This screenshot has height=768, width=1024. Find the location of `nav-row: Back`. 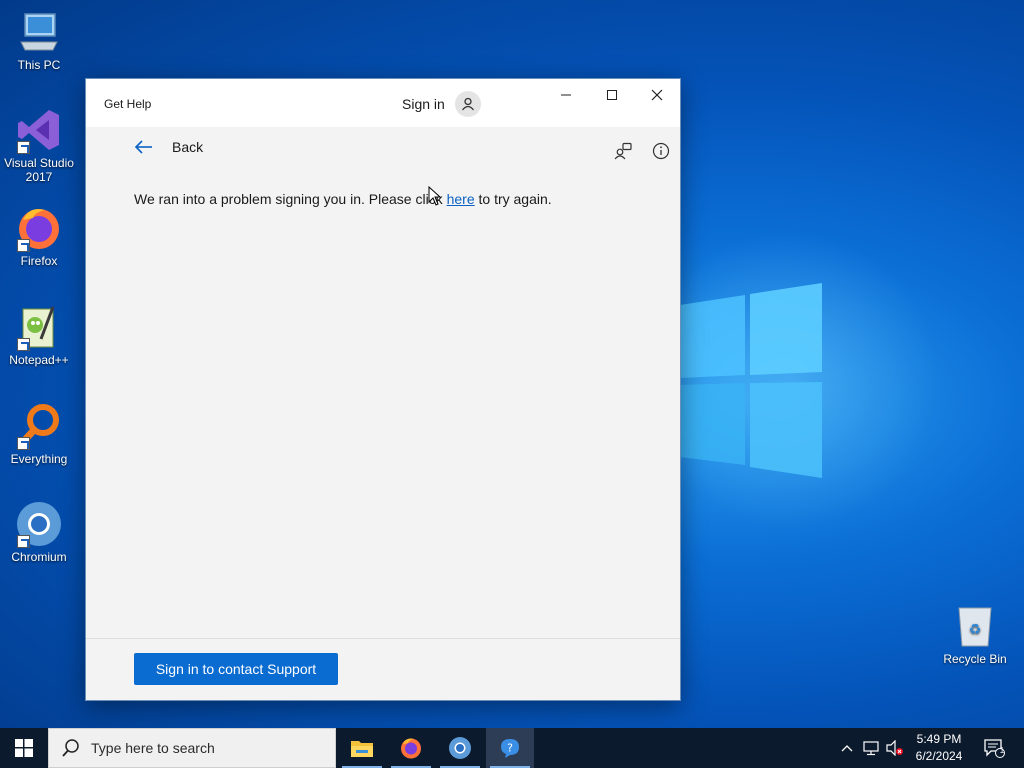

nav-row: Back is located at coordinates (383, 150).